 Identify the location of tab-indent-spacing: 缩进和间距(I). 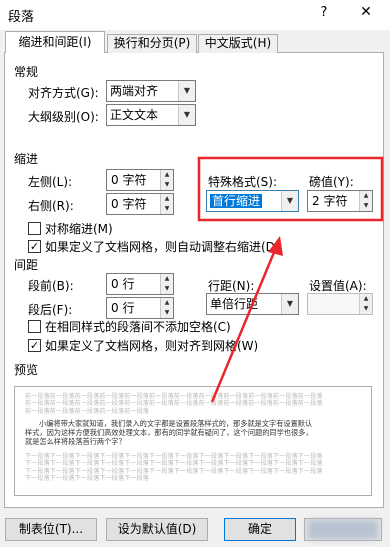
(55, 42).